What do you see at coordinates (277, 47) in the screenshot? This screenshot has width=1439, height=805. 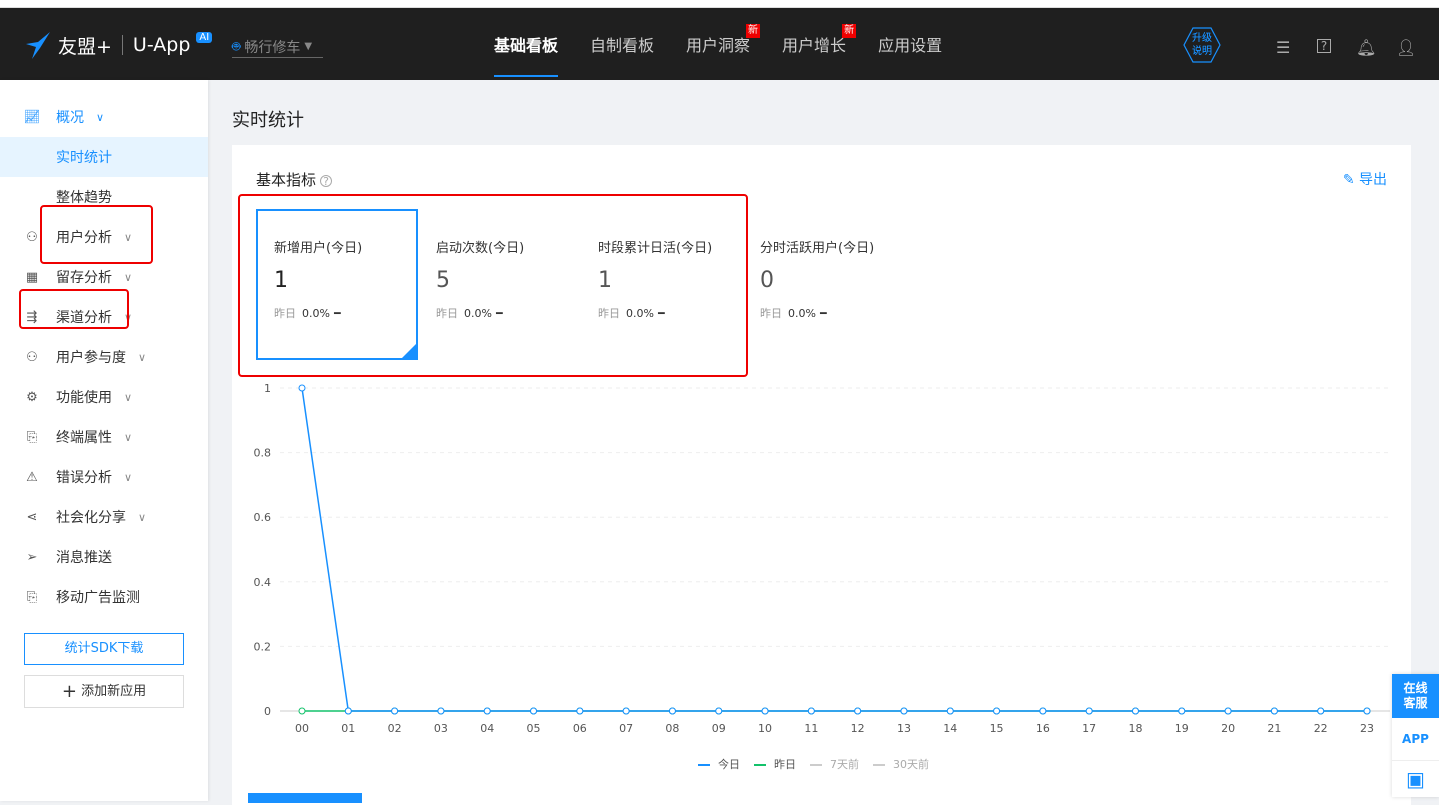 I see `app-selector: 🤖︎ 畅行修车 ▼` at bounding box center [277, 47].